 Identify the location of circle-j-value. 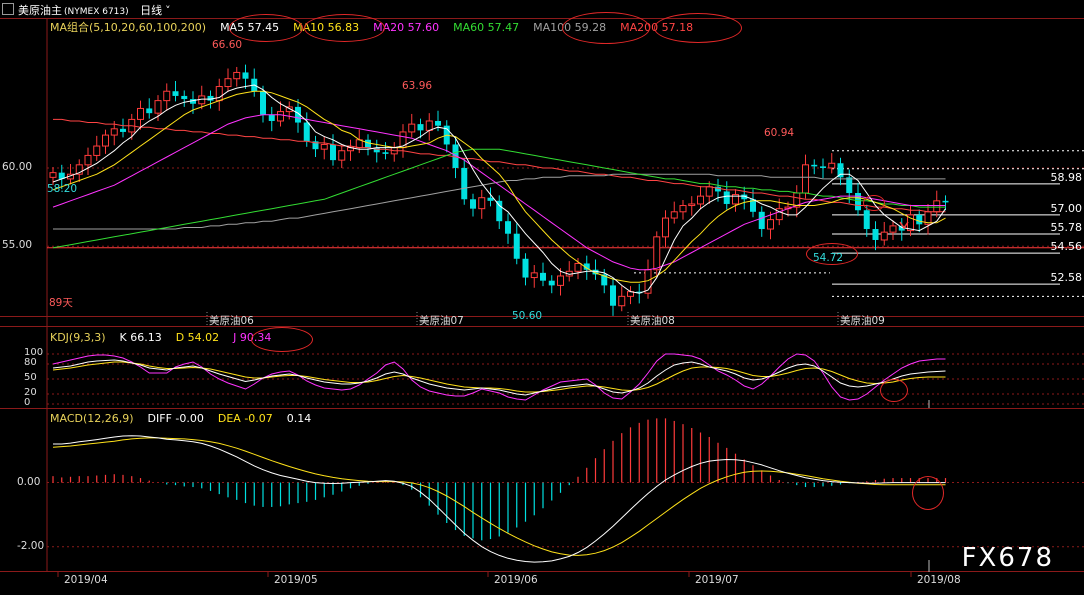
(282, 339).